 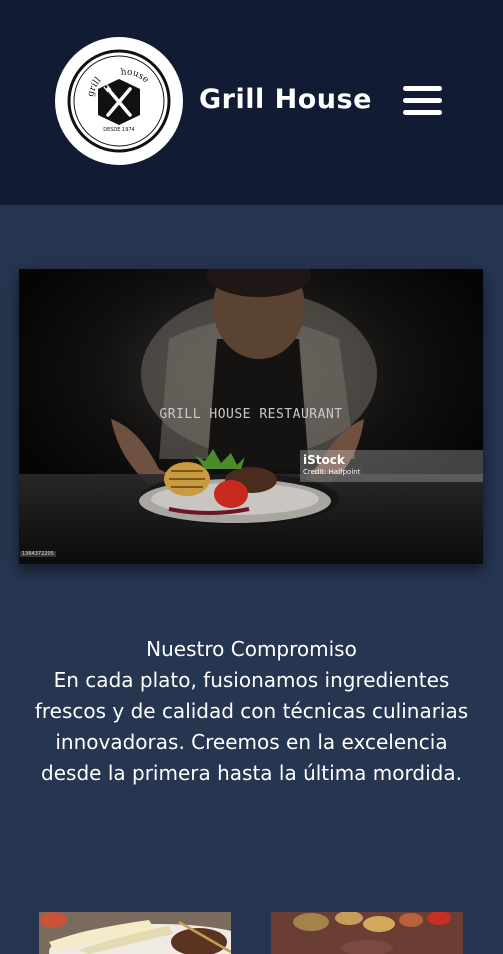 I want to click on stock-image-id: 1364372205, so click(x=38, y=554).